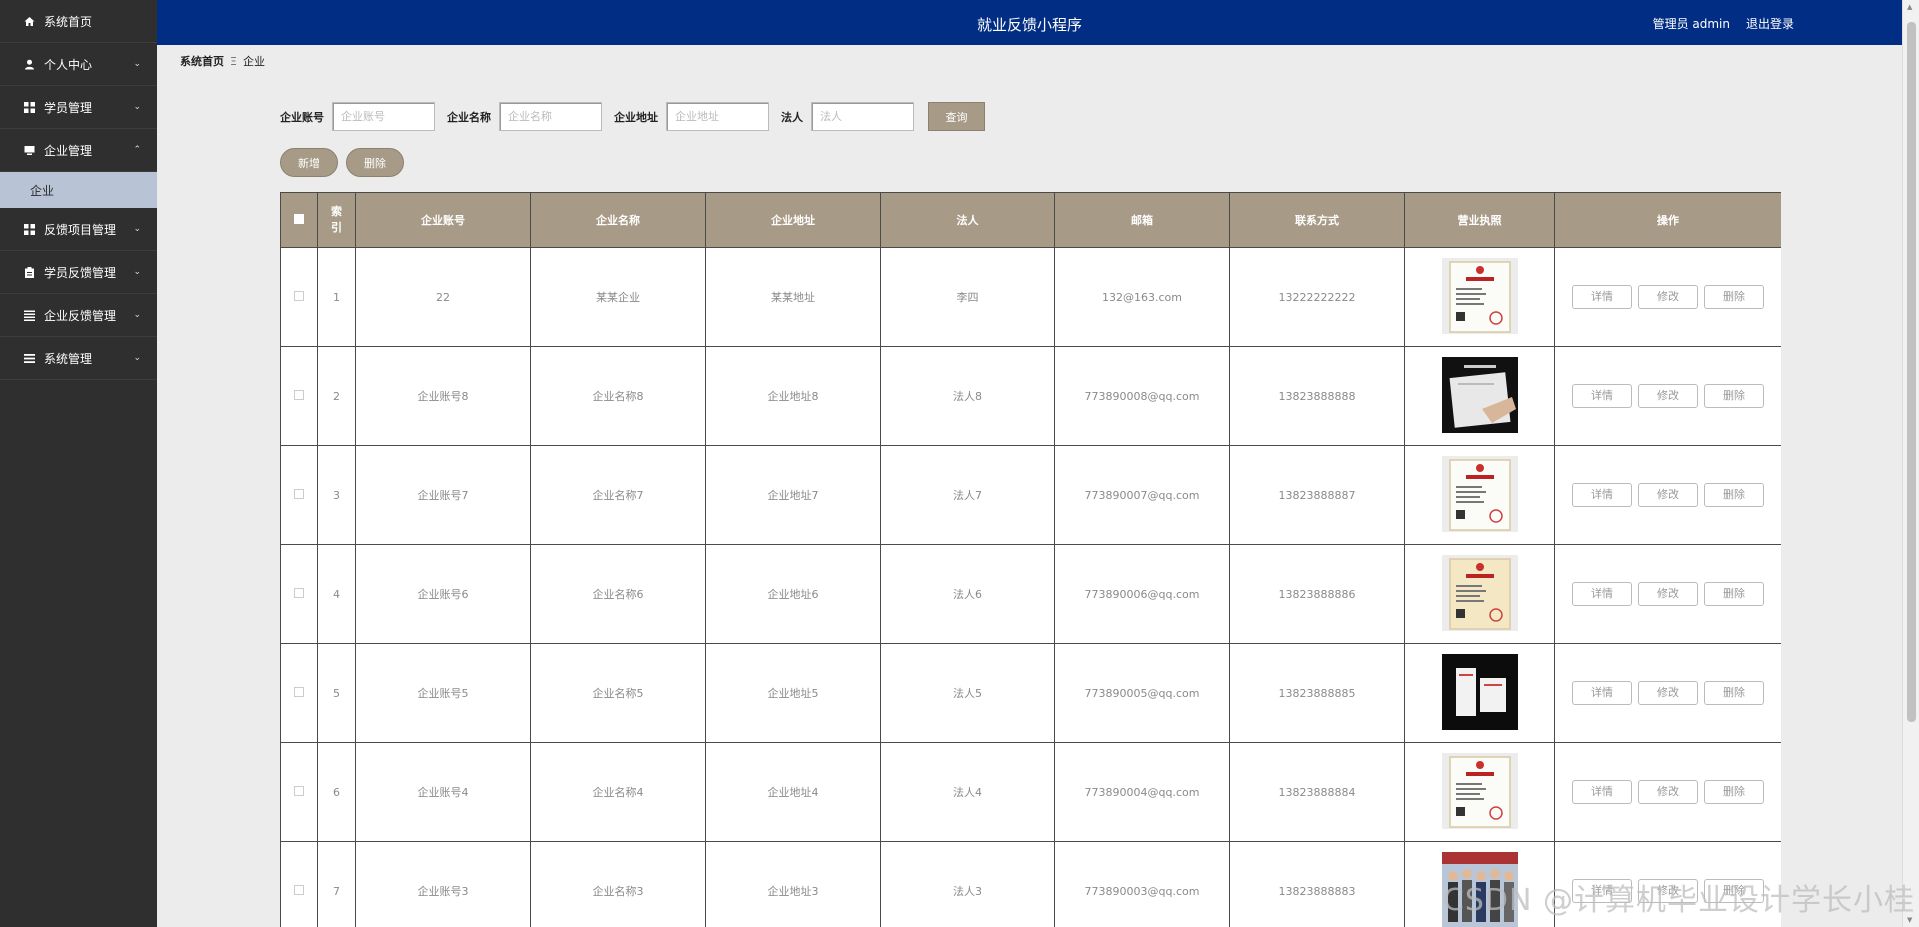 The width and height of the screenshot is (1919, 927). I want to click on scroll-up-icon: ▲, so click(1909, 7).